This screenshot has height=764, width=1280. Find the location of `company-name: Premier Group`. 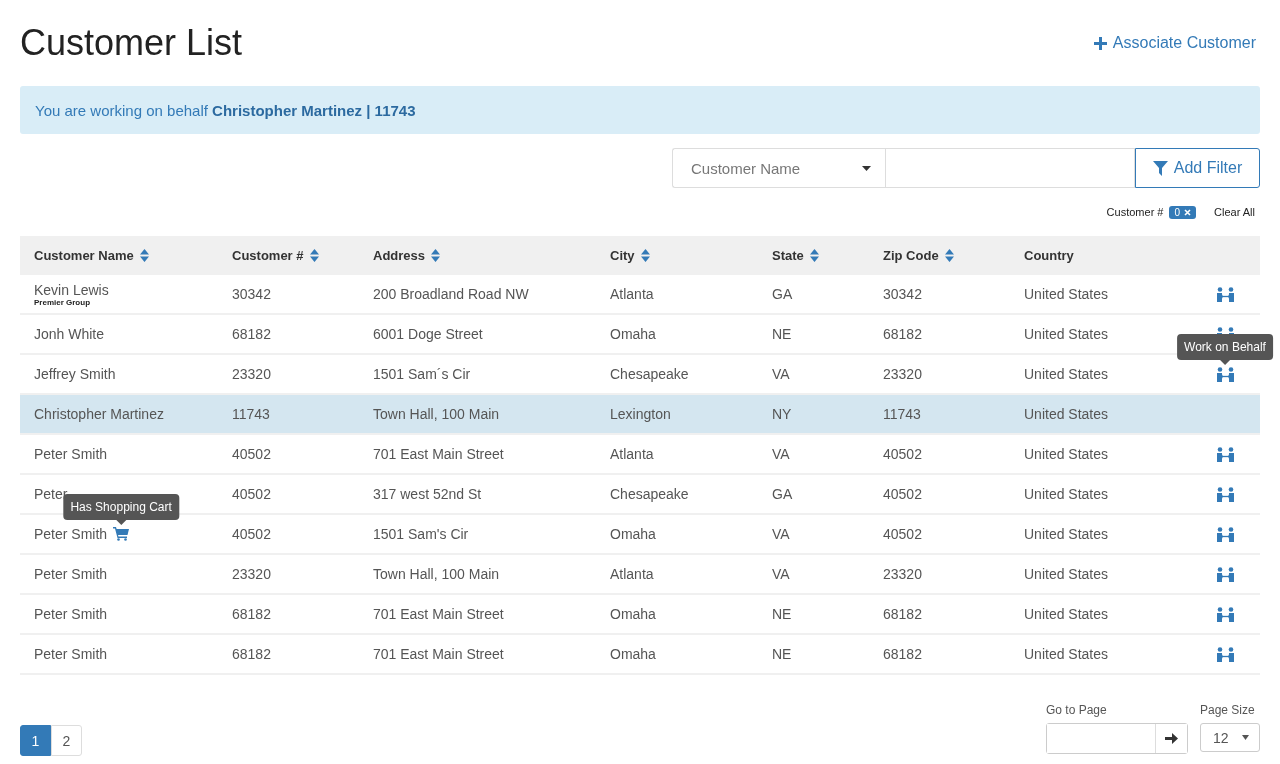

company-name: Premier Group is located at coordinates (62, 302).